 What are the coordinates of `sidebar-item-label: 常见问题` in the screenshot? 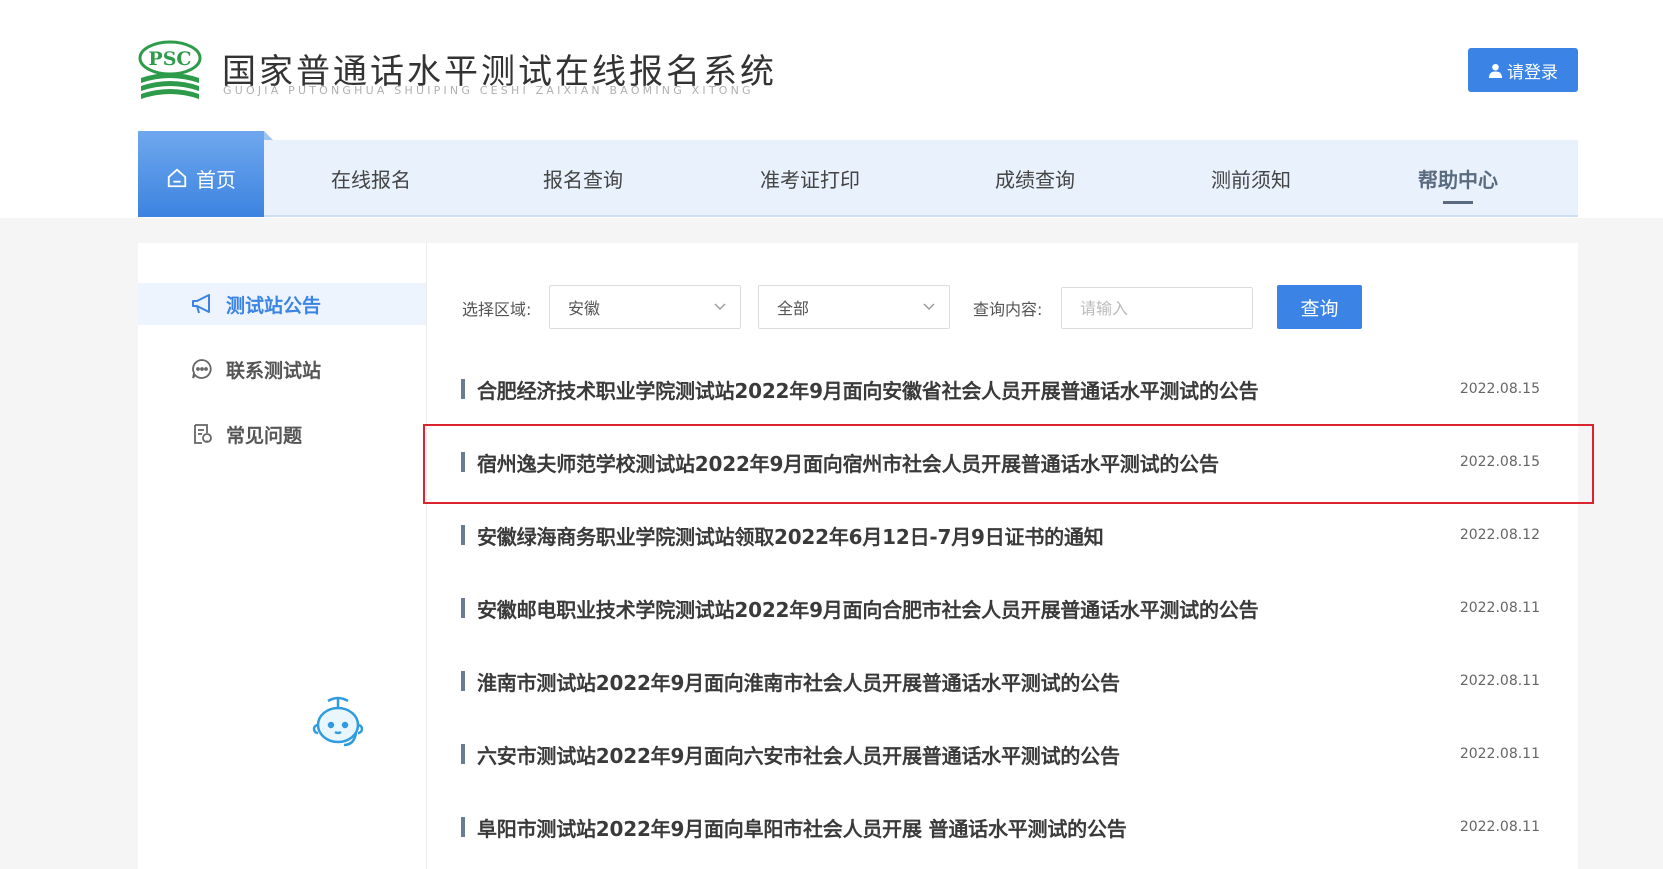 It's located at (264, 435).